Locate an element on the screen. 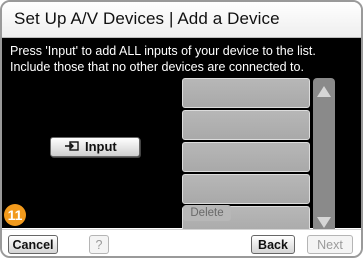  step-number-badge: 11 is located at coordinates (15, 215).